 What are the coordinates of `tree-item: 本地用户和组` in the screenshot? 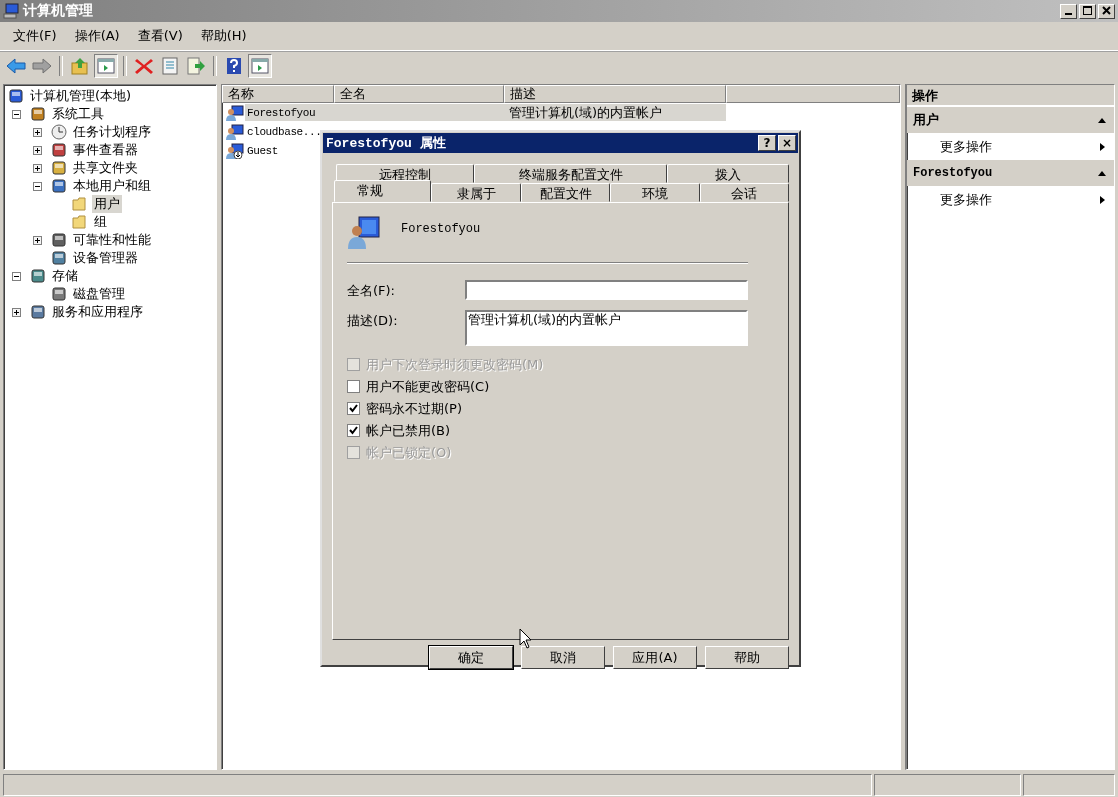 It's located at (112, 186).